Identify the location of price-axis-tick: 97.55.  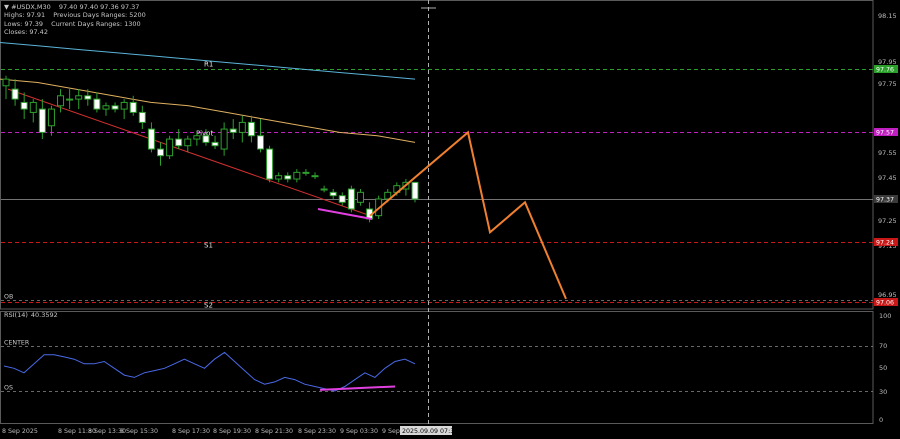
(887, 153).